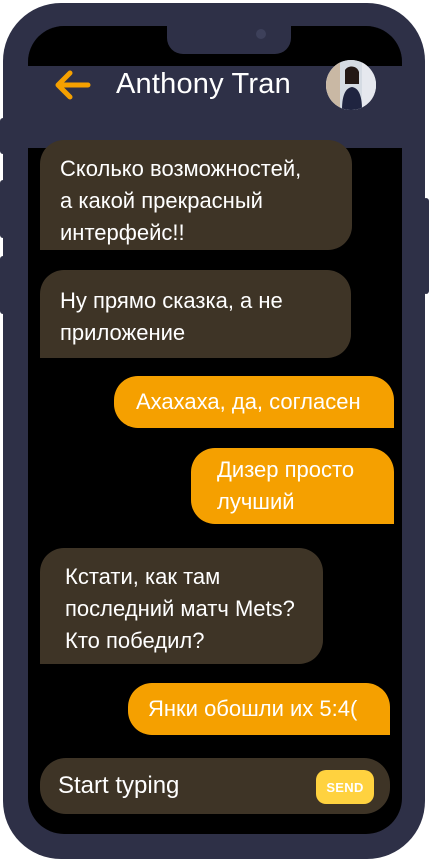 The width and height of the screenshot is (429, 862). Describe the element at coordinates (183, 786) in the screenshot. I see `message-input` at that location.